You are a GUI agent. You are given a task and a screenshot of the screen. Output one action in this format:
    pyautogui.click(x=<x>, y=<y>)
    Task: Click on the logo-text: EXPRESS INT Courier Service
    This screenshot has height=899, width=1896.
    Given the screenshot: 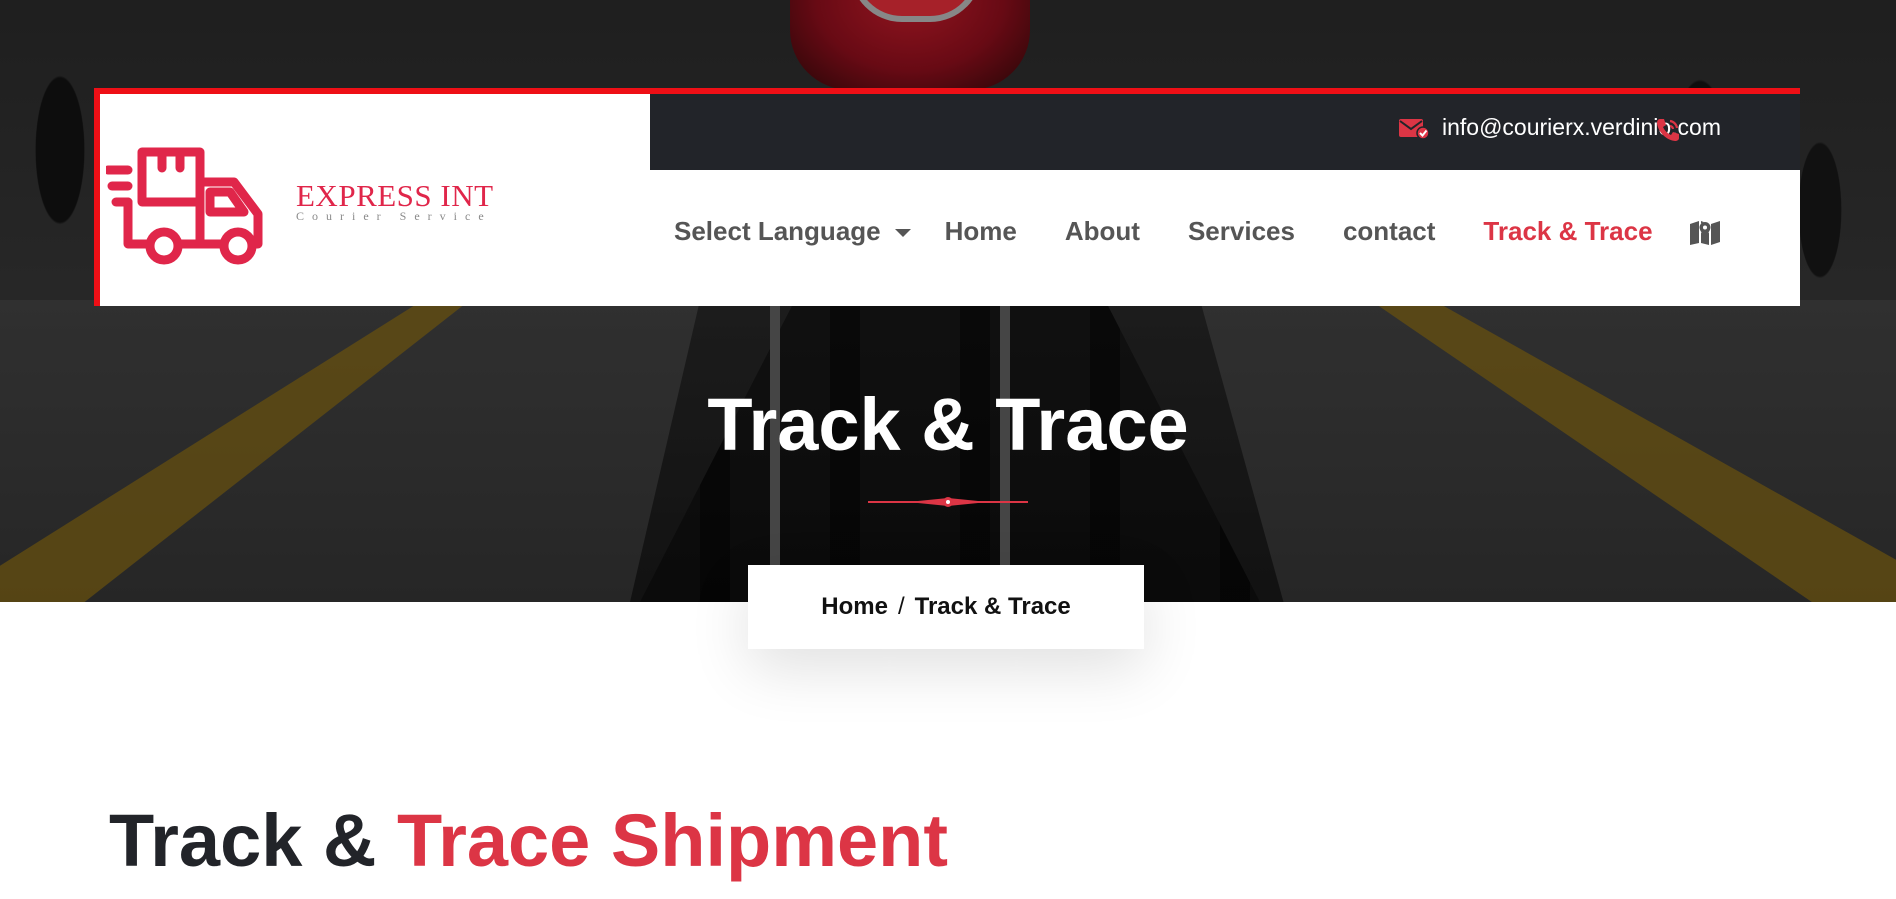 What is the action you would take?
    pyautogui.click(x=395, y=200)
    